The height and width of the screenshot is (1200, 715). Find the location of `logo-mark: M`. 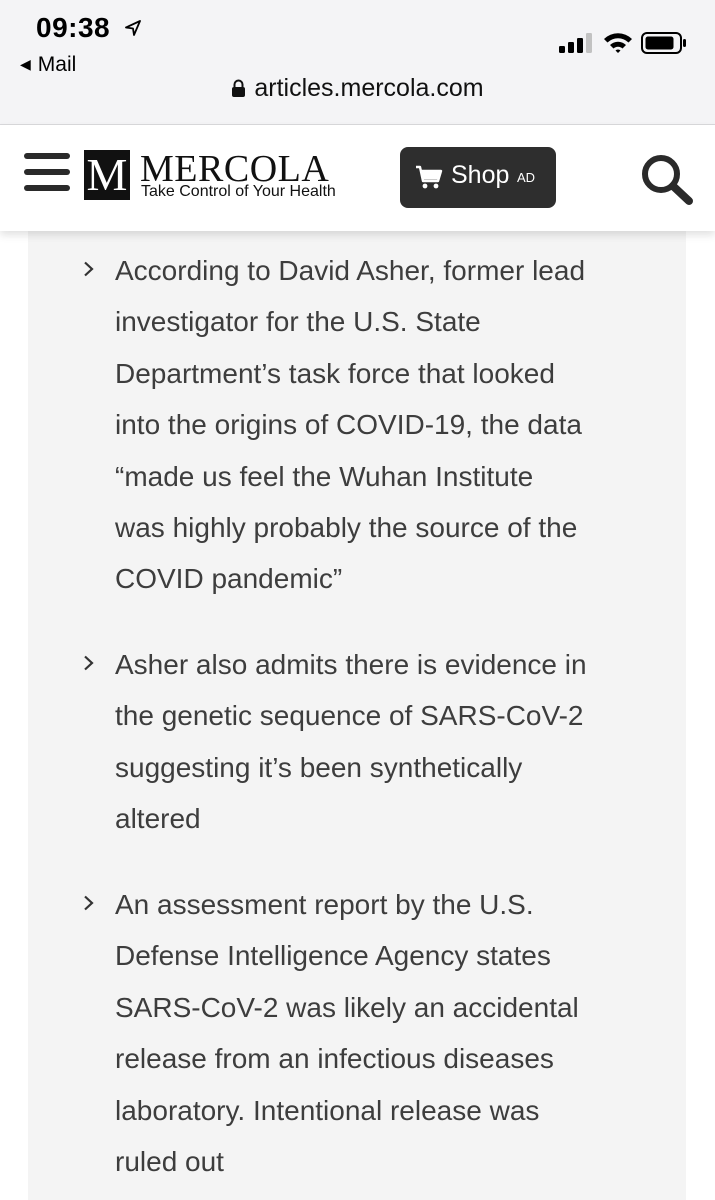

logo-mark: M is located at coordinates (107, 175).